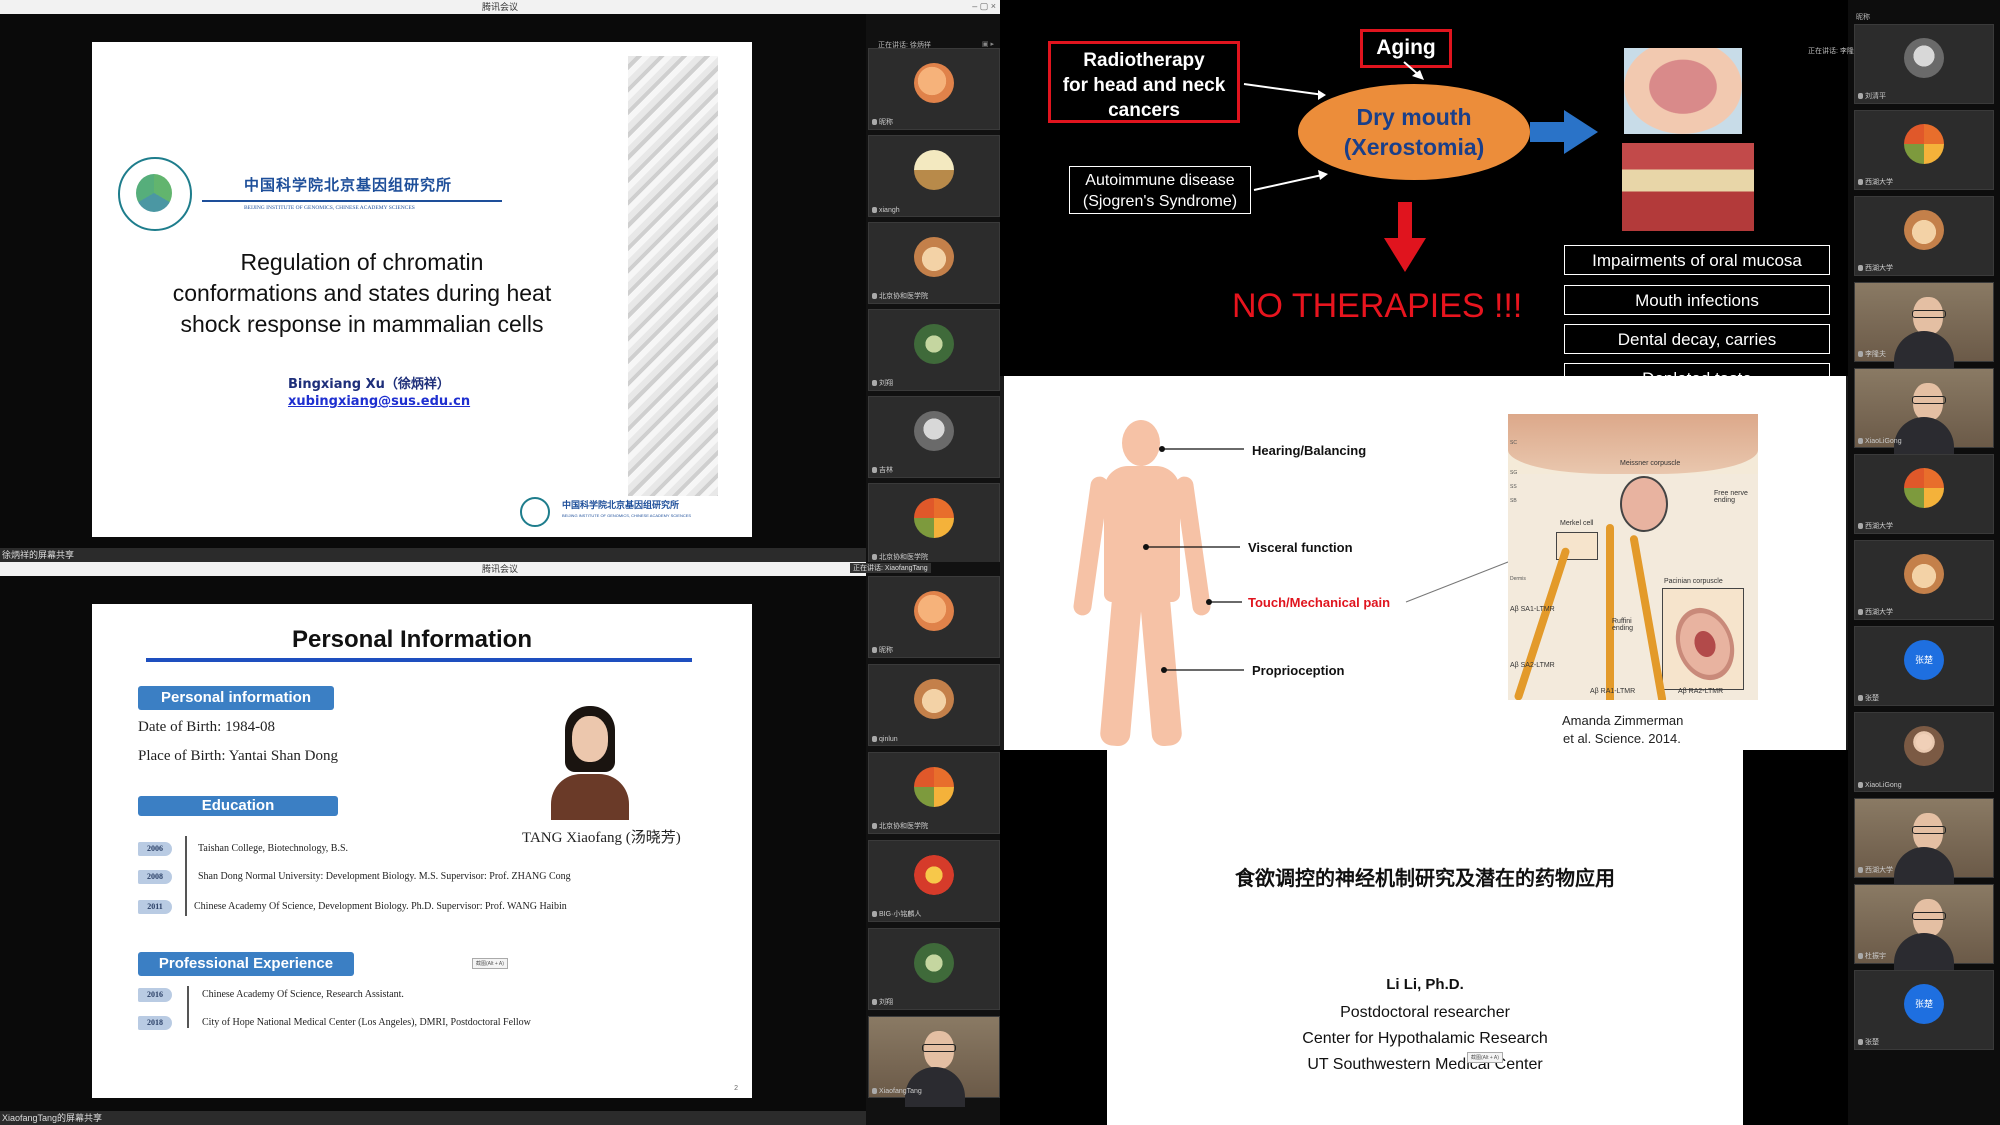 The width and height of the screenshot is (2000, 1125). What do you see at coordinates (434, 1118) in the screenshot?
I see `share-label: XiaofangTang的屏幕共享` at bounding box center [434, 1118].